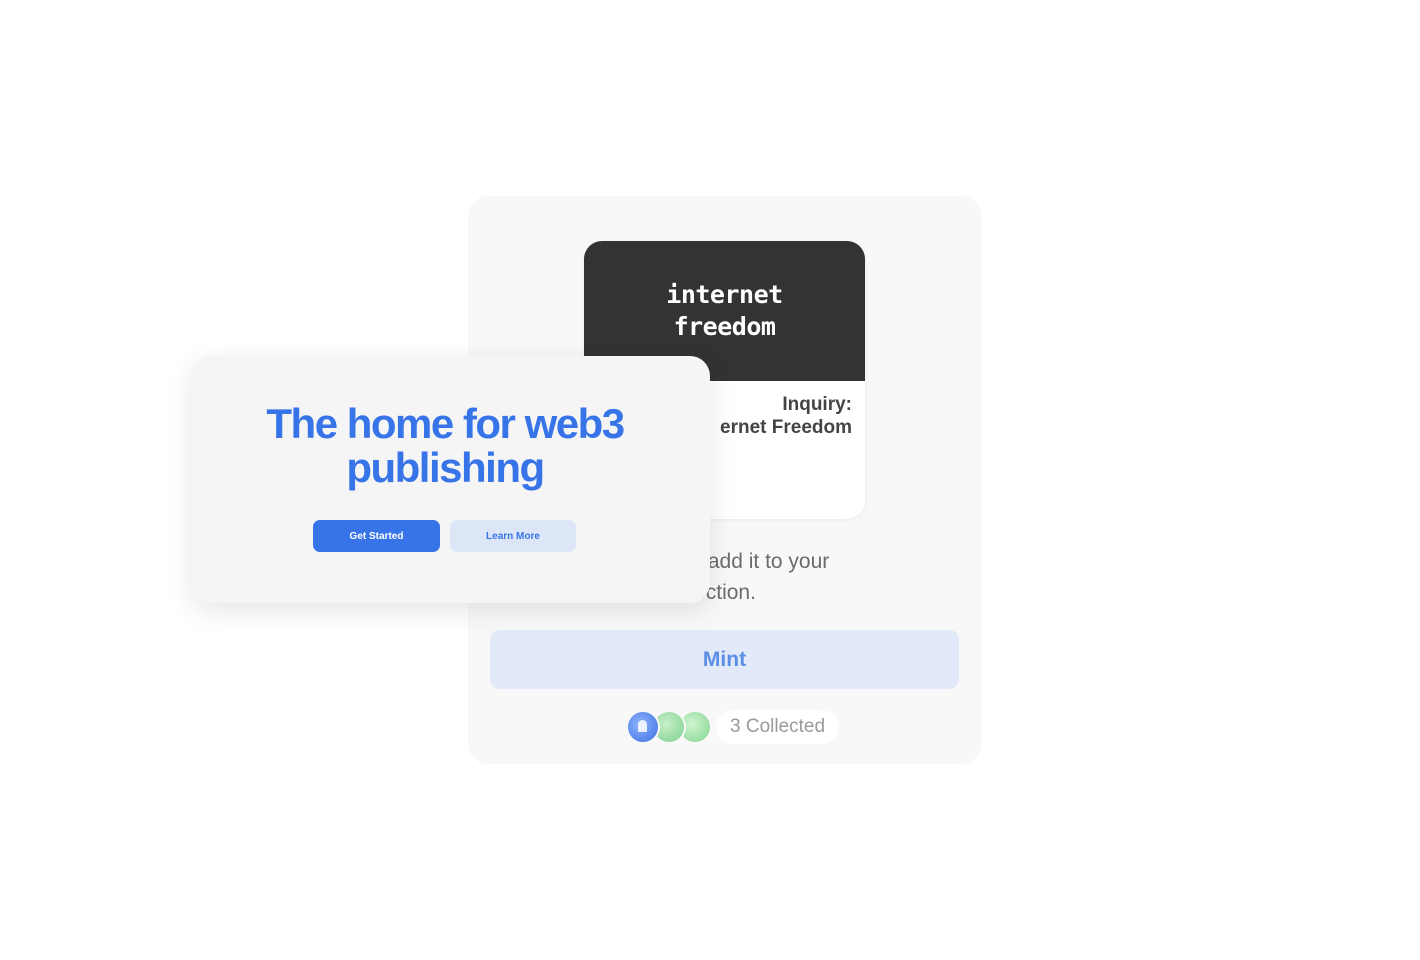 Image resolution: width=1420 pixels, height=960 pixels. What do you see at coordinates (724, 659) in the screenshot?
I see `mint-button: Mint` at bounding box center [724, 659].